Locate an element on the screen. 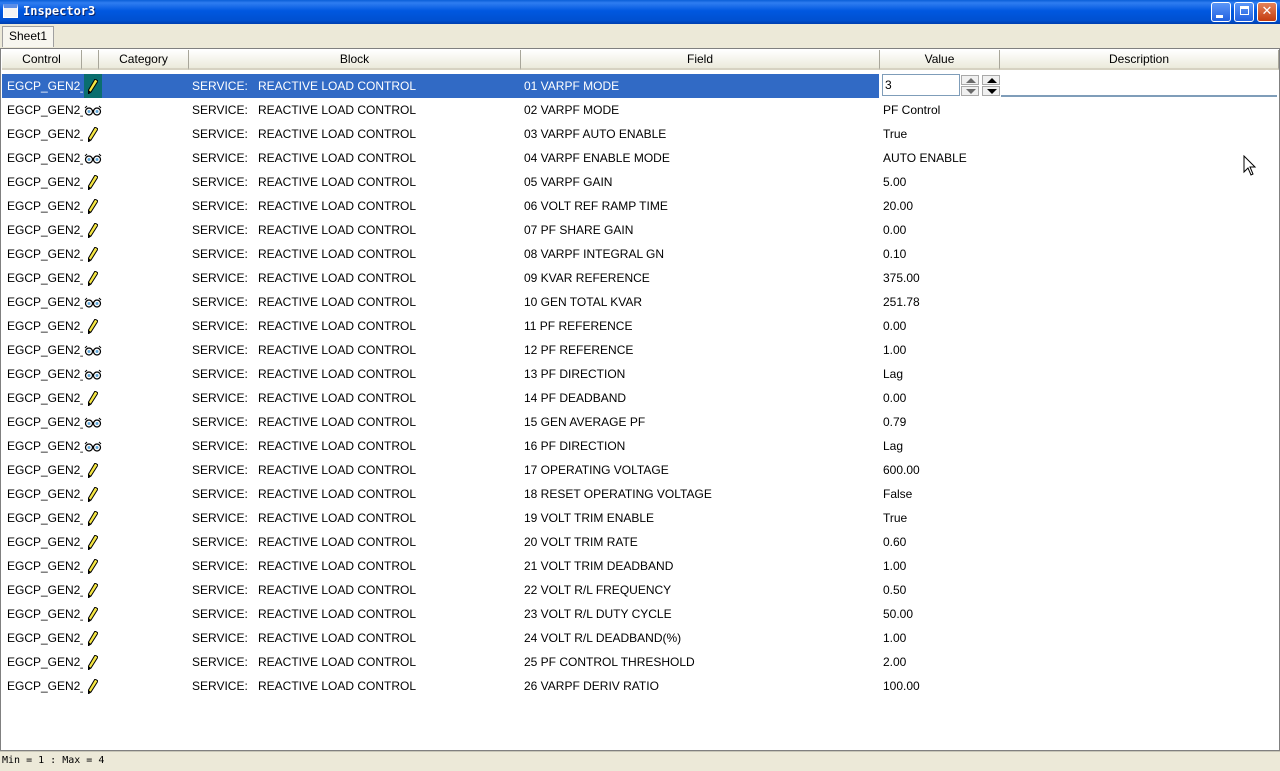 This screenshot has width=1280, height=771. cell-field: 02 VARPF MODE is located at coordinates (701, 110).